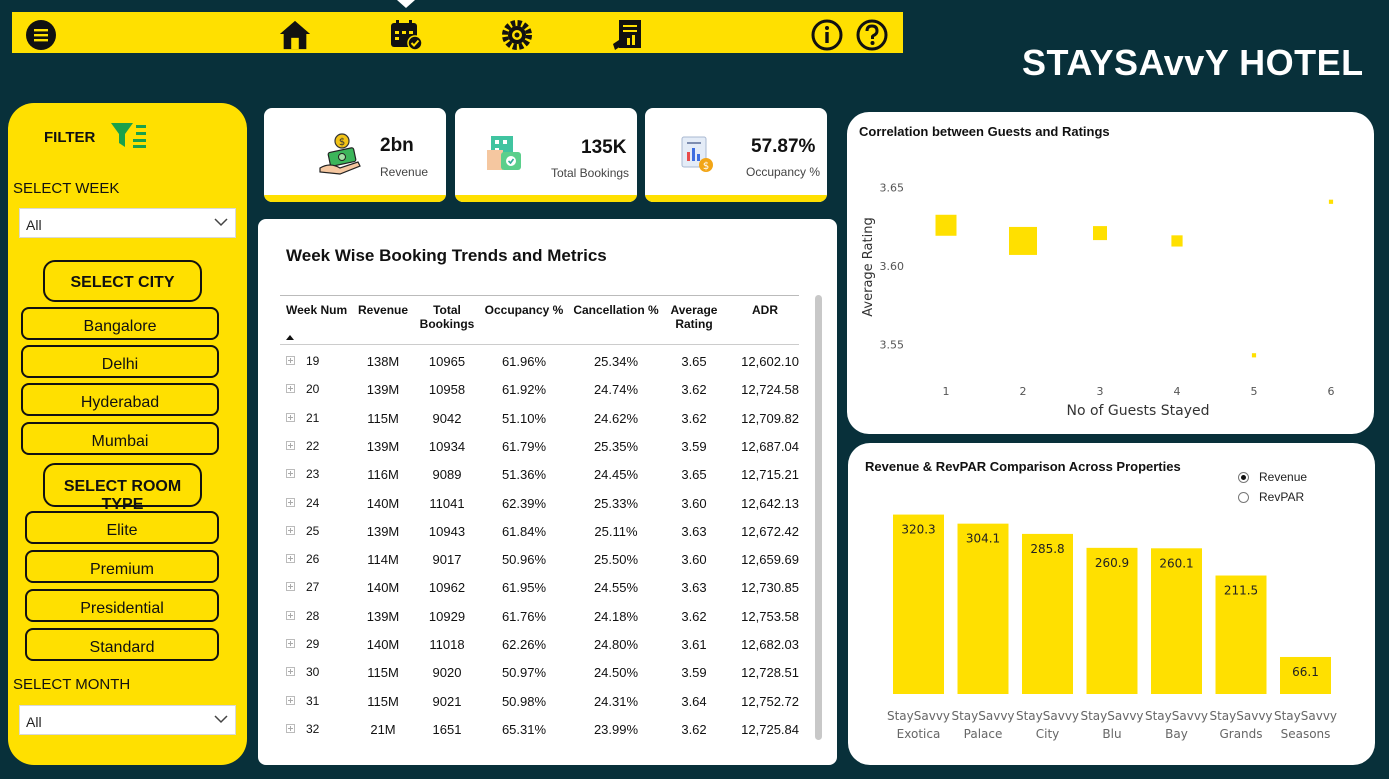  Describe the element at coordinates (983, 608) in the screenshot. I see `bar` at that location.